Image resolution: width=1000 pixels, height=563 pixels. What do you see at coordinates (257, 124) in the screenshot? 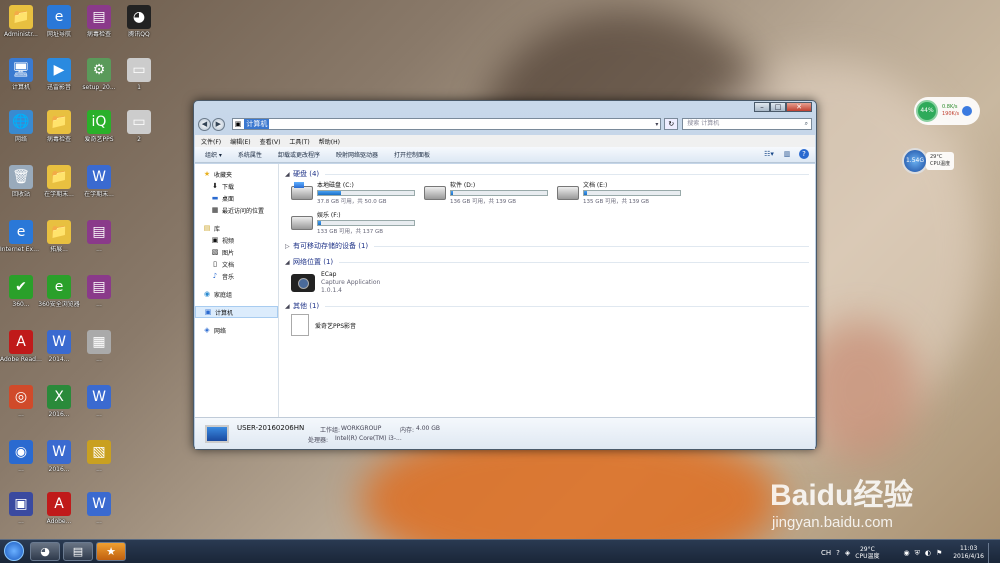
I see `address-crumb: 计算机` at bounding box center [257, 124].